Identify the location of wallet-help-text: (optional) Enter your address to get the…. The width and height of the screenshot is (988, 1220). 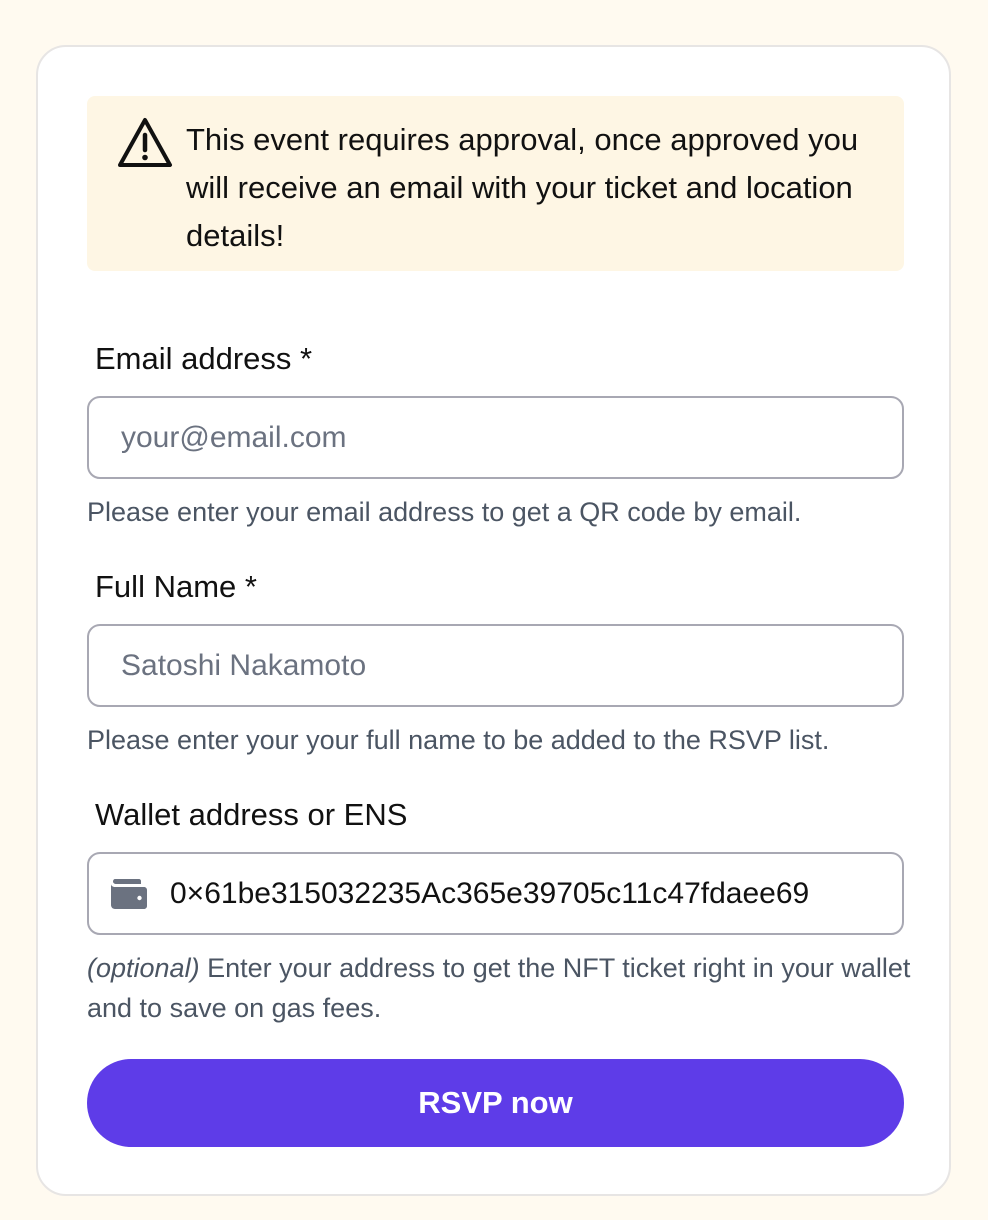
(502, 988).